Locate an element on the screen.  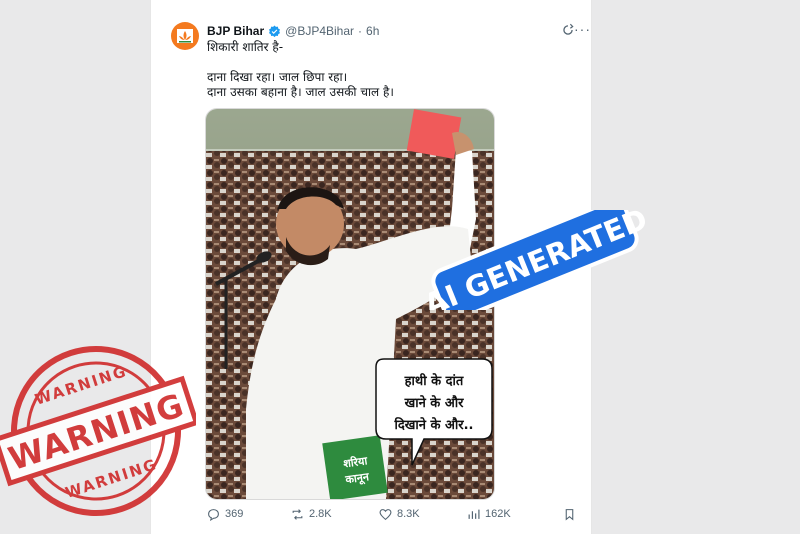
account-avatar is located at coordinates (185, 36).